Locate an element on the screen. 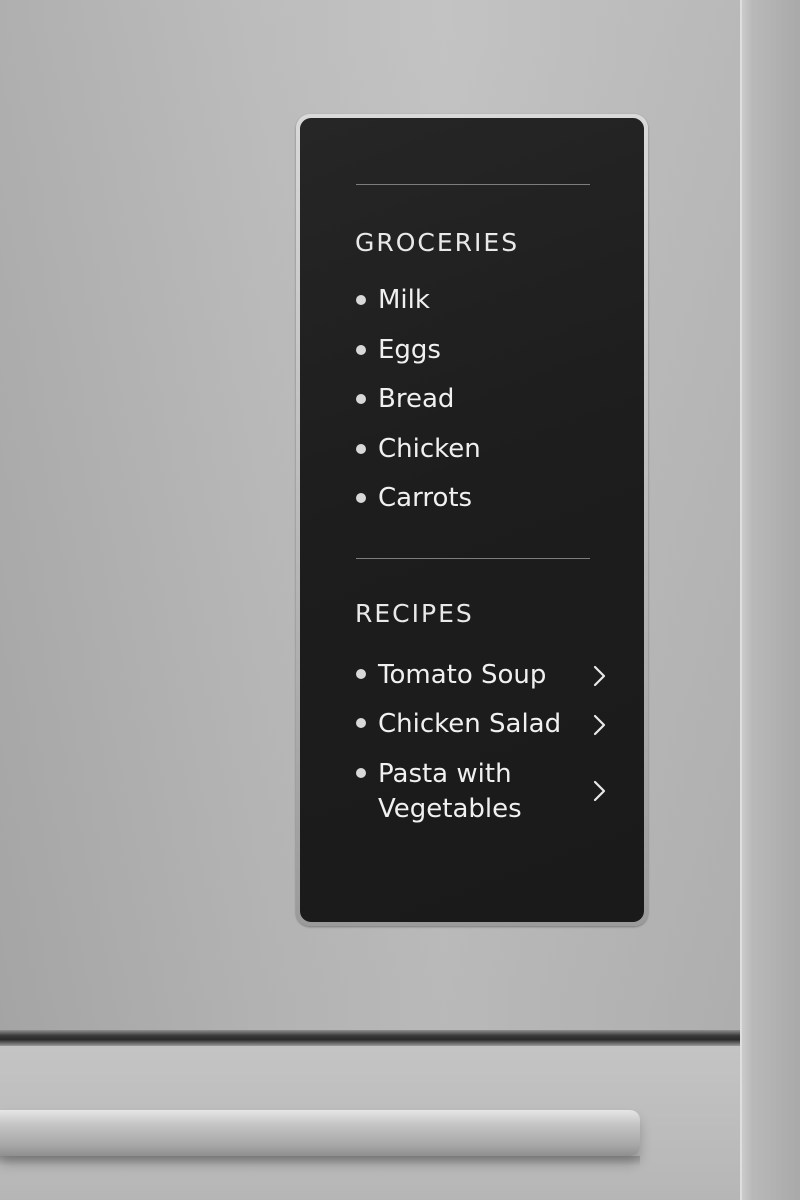 This screenshot has width=800, height=1200. recipe-item-chicken-salad: Chicken Salad is located at coordinates (486, 732).